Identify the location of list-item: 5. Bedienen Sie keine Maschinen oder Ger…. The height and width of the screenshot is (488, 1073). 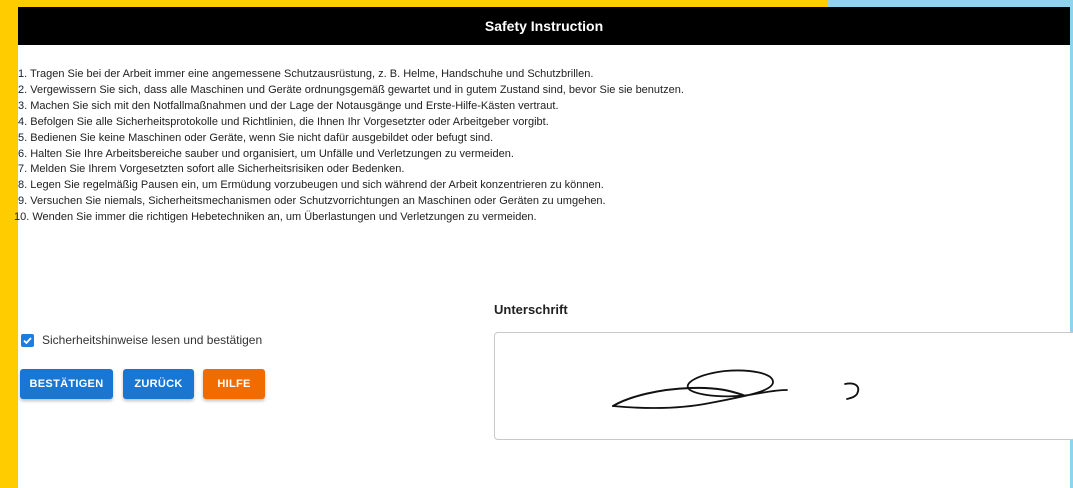
(256, 137).